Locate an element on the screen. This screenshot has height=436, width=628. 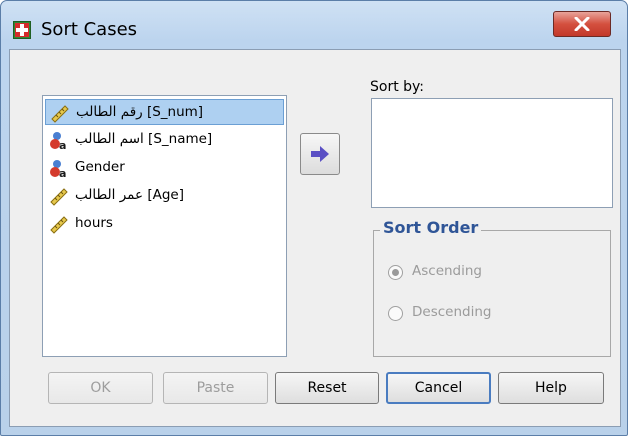
reset-button: Reset is located at coordinates (327, 388).